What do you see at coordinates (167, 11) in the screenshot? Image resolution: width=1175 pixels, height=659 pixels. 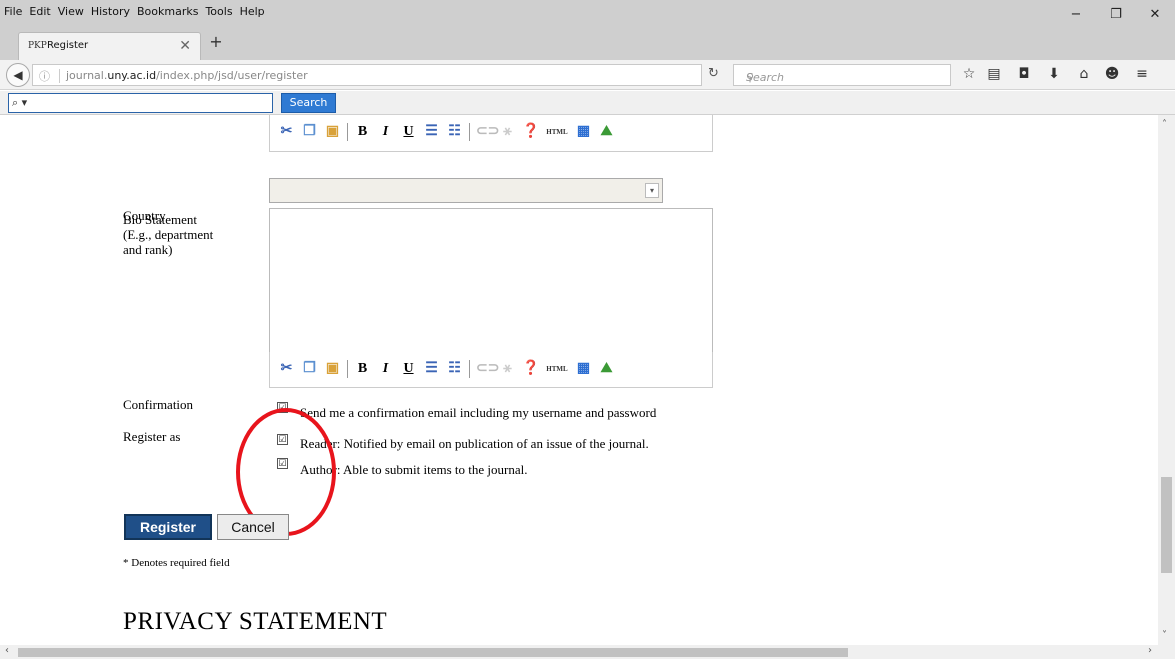 I see `menu-bookmarks: Bookmarks` at bounding box center [167, 11].